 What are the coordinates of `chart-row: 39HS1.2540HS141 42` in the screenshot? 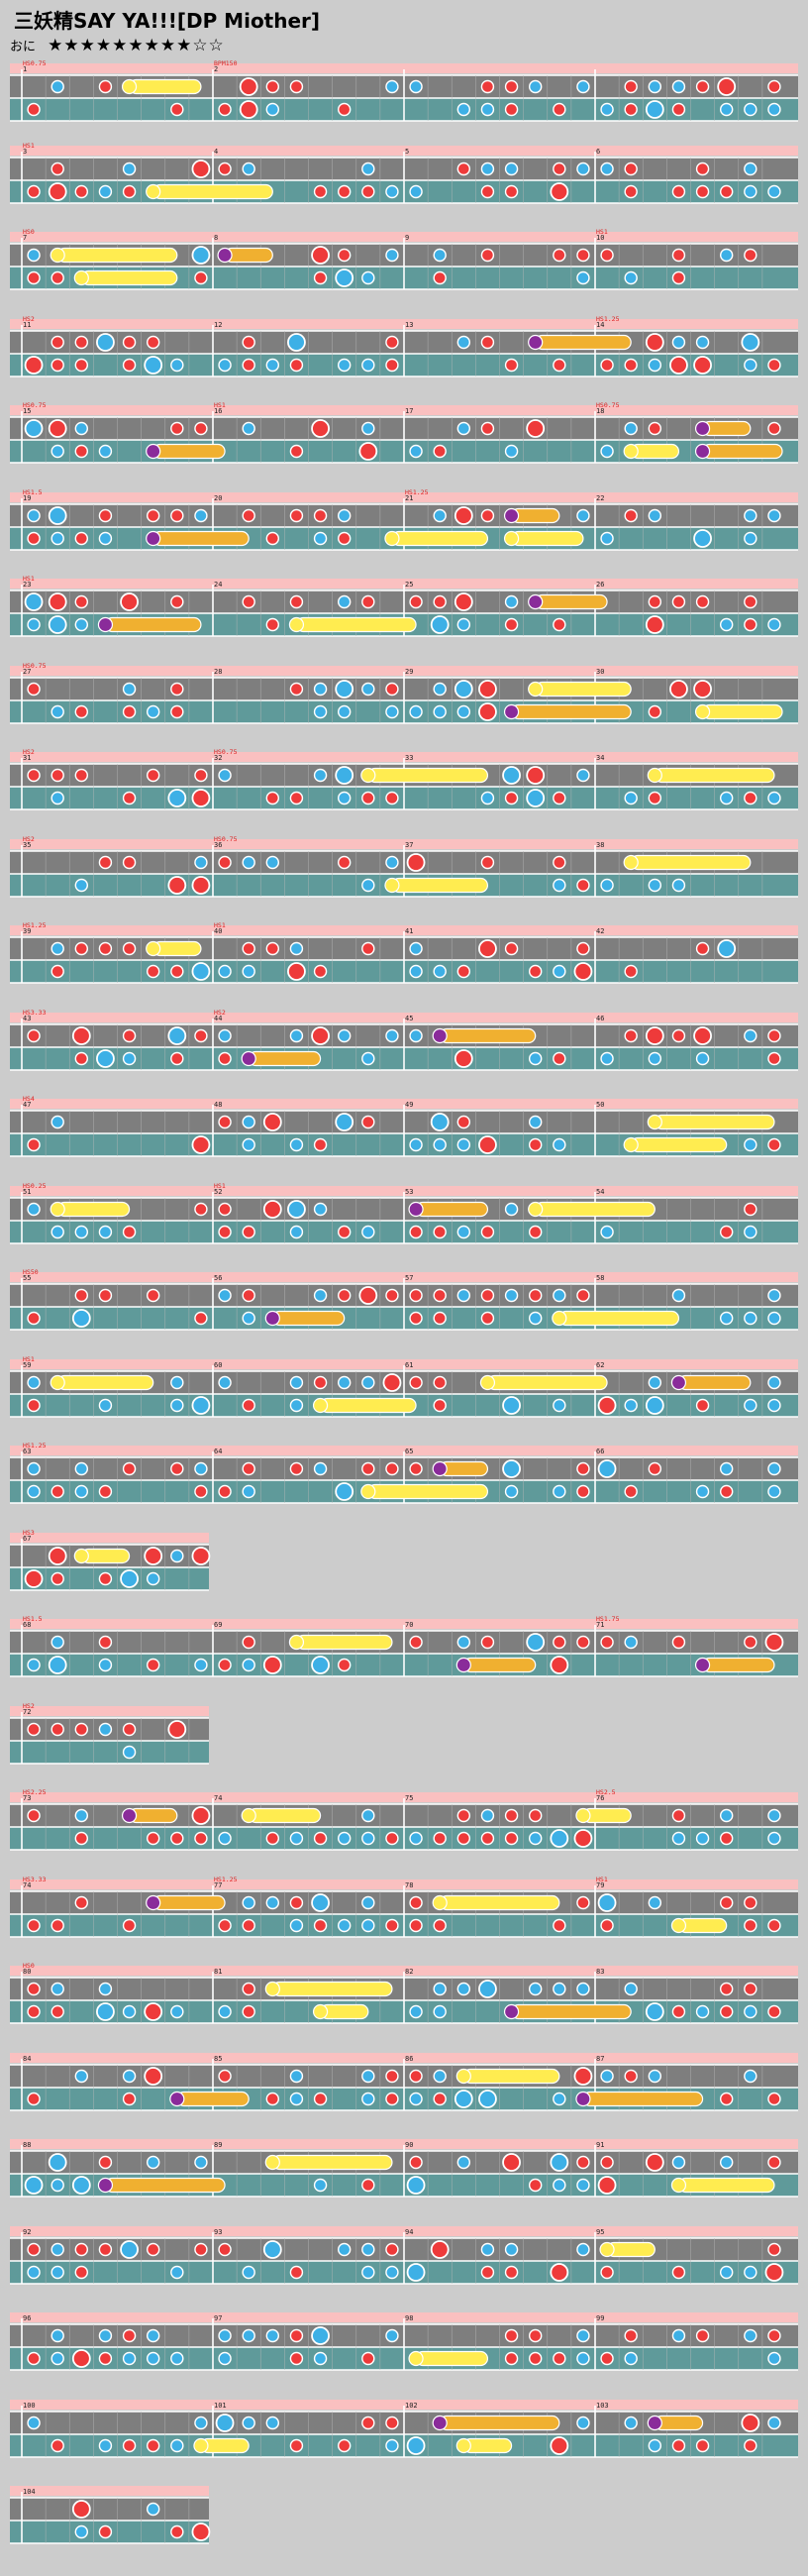 It's located at (404, 953).